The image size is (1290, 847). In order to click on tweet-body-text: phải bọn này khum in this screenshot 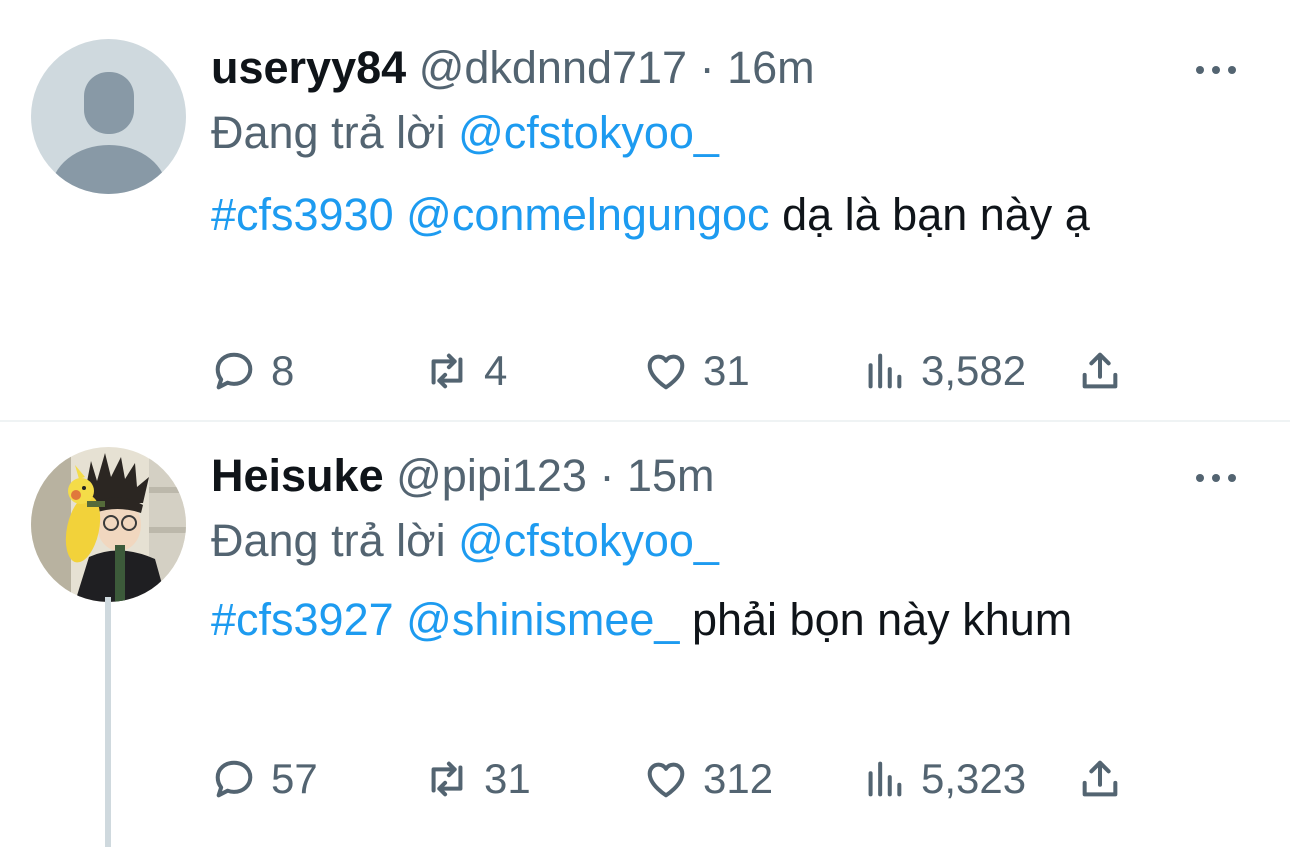, I will do `click(882, 619)`.